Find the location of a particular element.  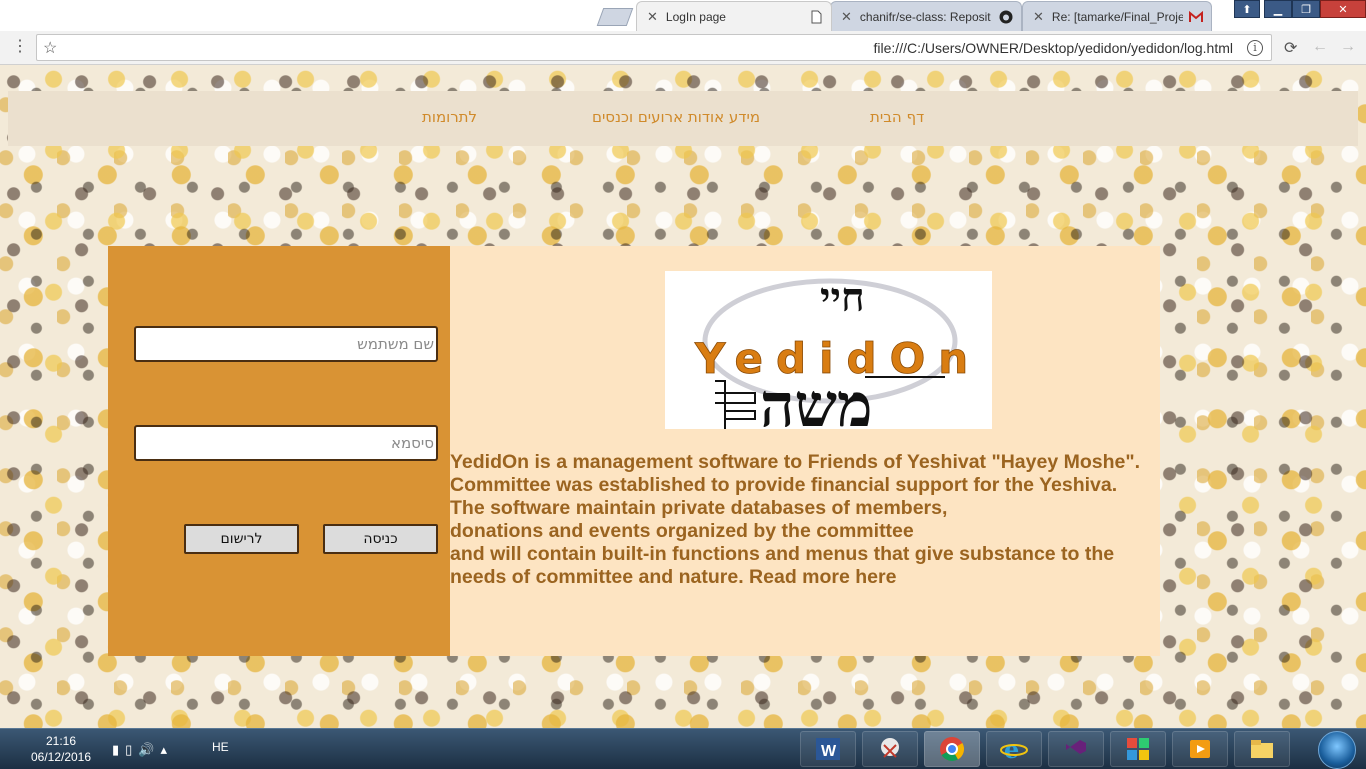

svg-text: e is located at coordinates (1011, 749).